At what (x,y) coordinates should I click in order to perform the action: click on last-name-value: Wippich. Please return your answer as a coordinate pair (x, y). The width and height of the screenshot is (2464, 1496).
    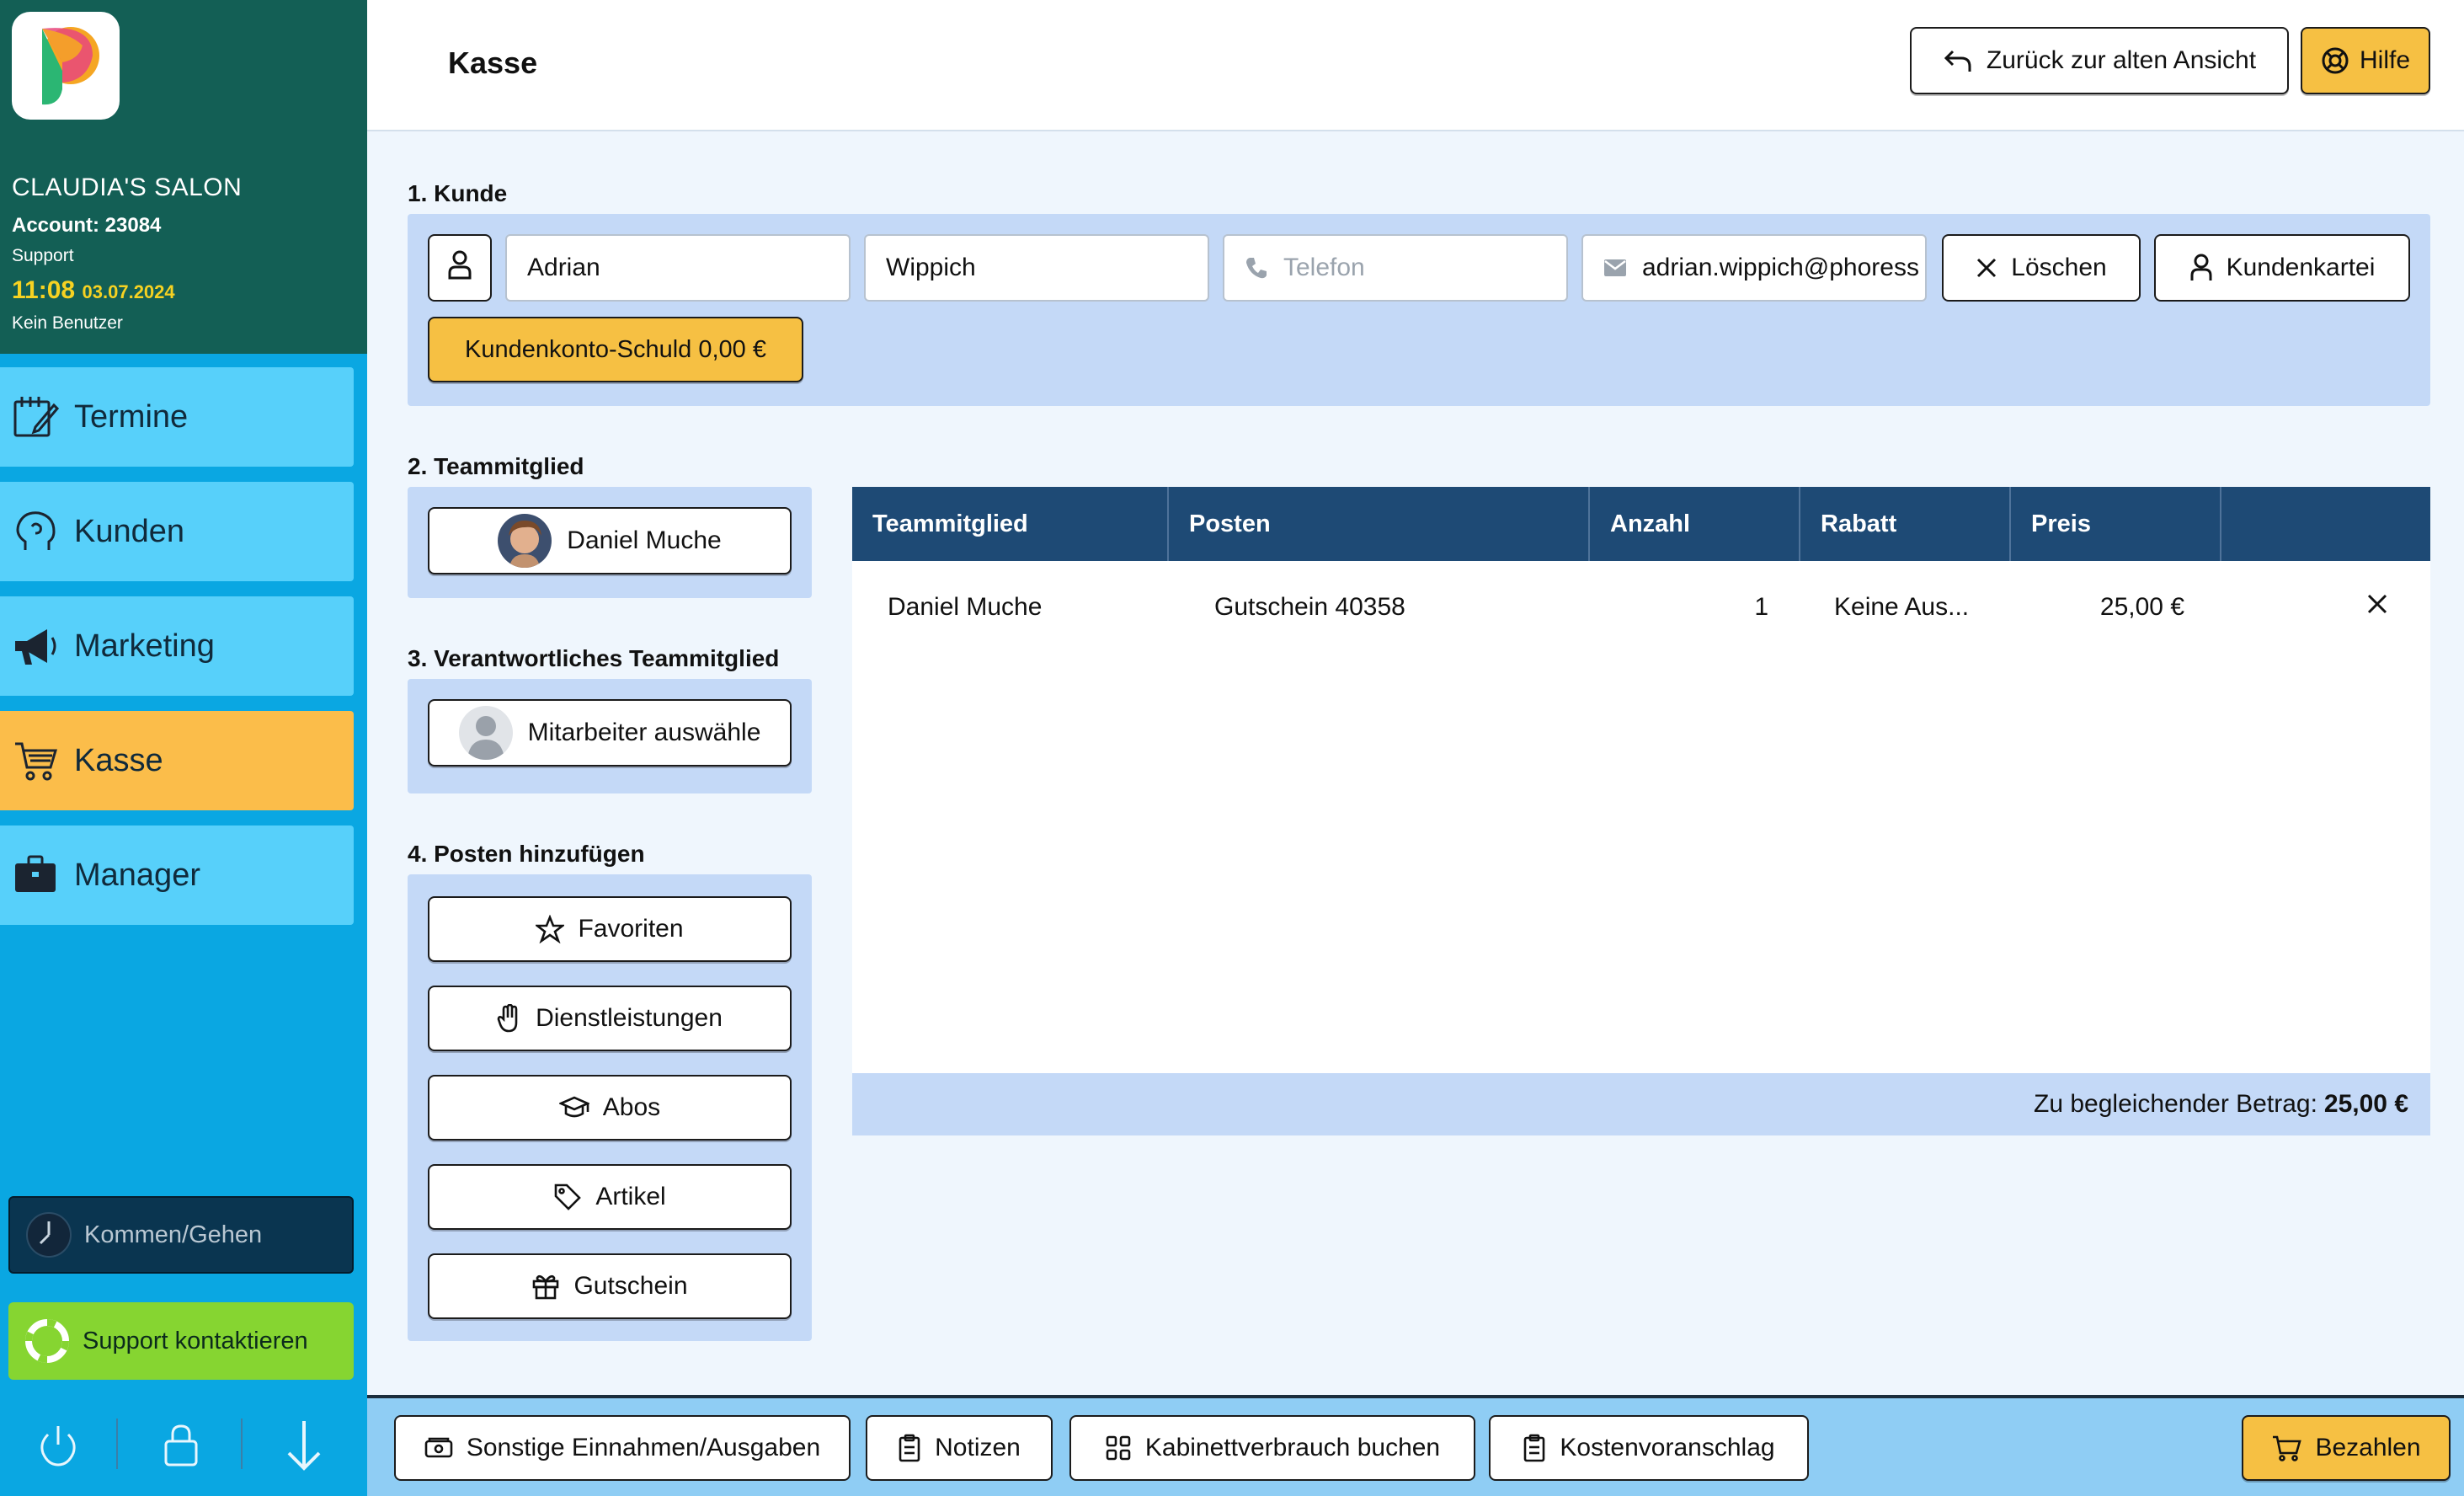
    Looking at the image, I should click on (931, 267).